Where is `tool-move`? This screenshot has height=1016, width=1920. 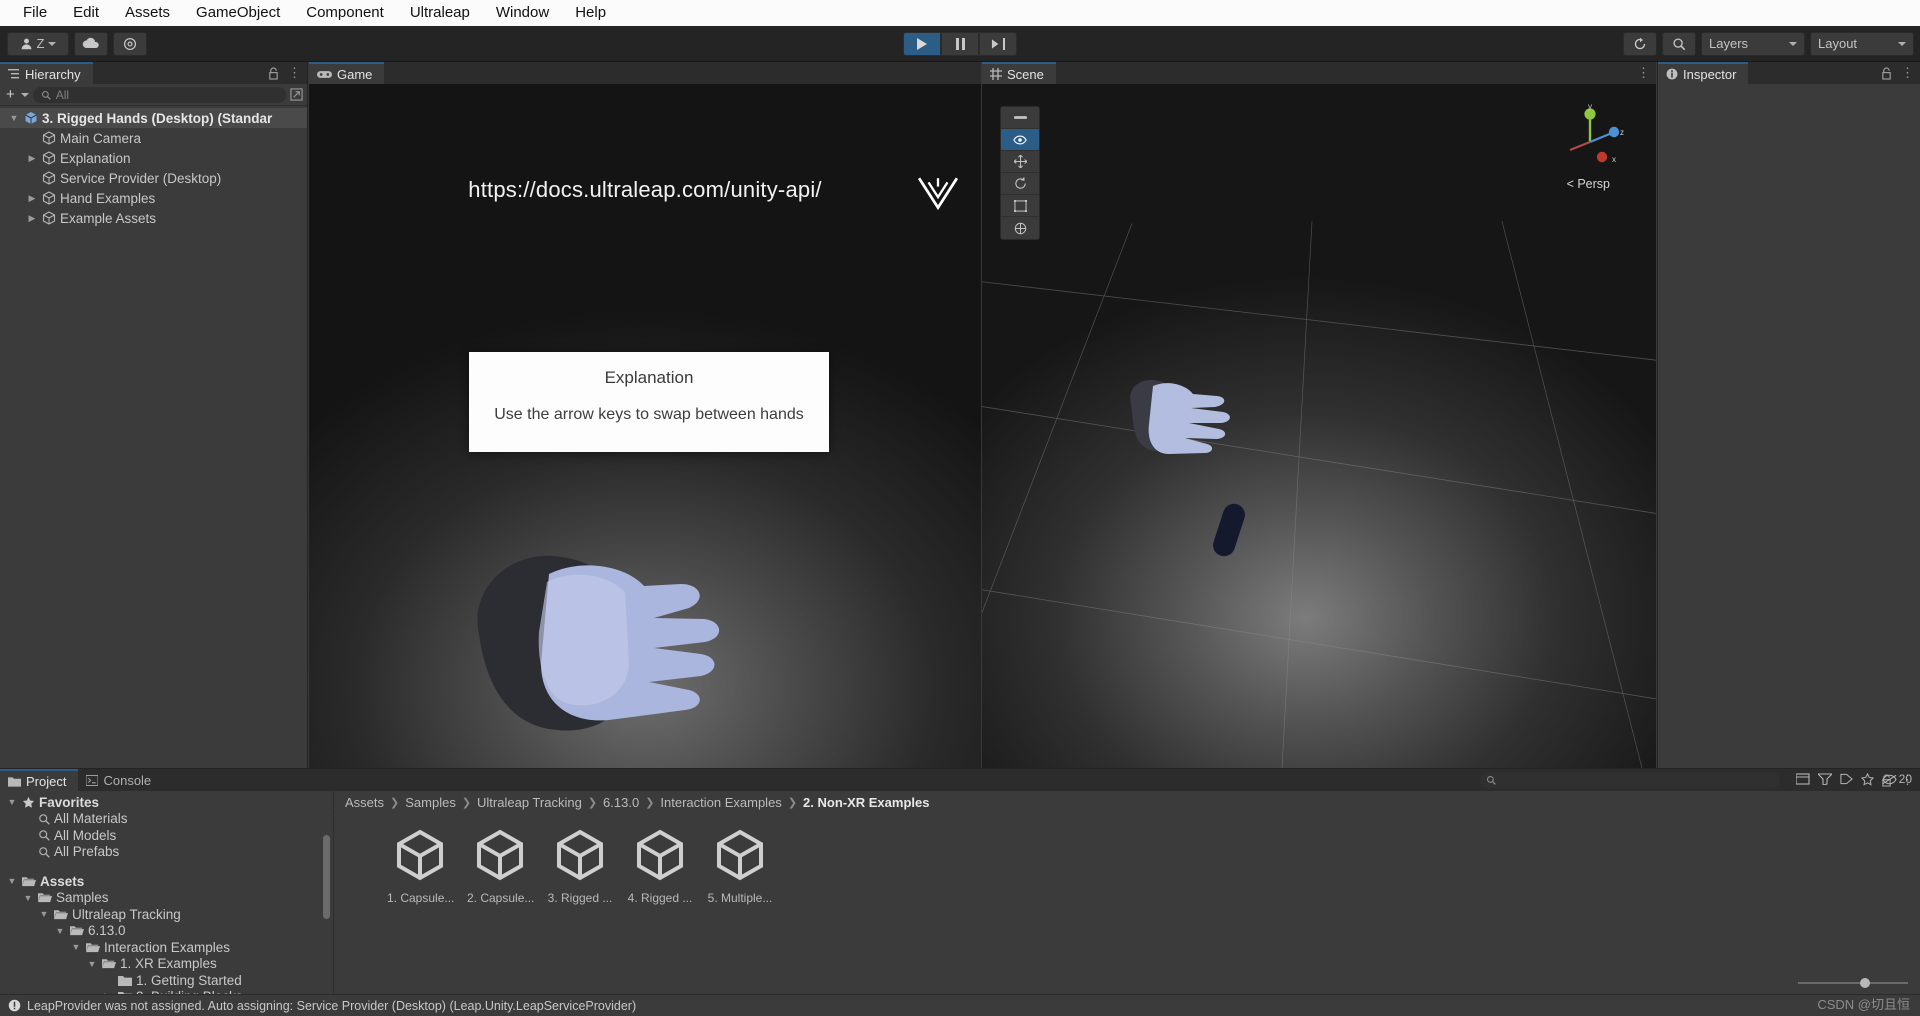 tool-move is located at coordinates (1020, 162).